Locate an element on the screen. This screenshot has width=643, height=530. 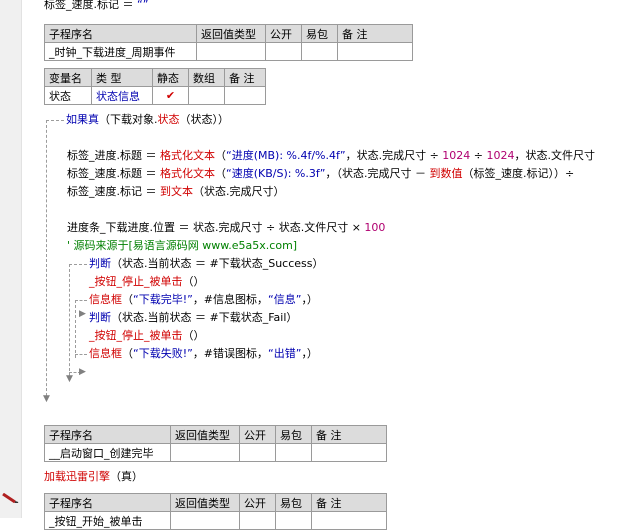
return-type-cell is located at coordinates (231, 51).